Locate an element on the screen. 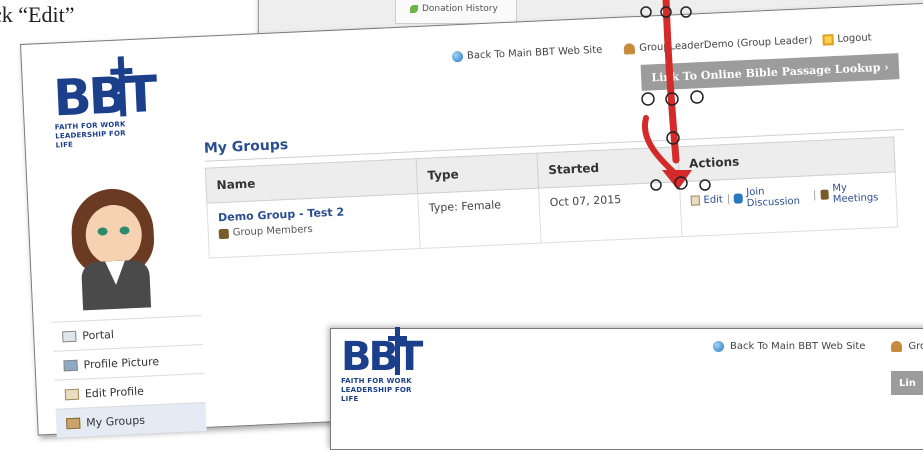  leaf-icon is located at coordinates (414, 9).